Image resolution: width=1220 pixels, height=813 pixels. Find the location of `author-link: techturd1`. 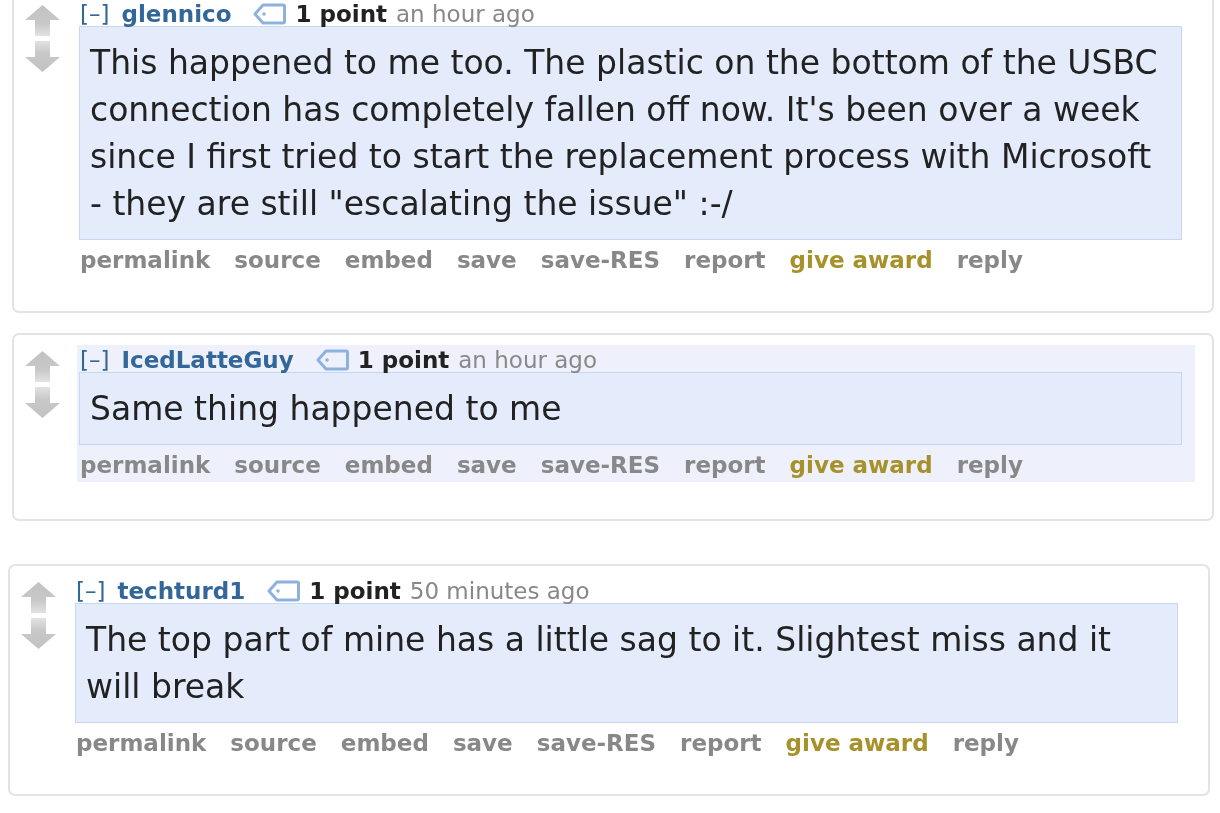

author-link: techturd1 is located at coordinates (181, 591).